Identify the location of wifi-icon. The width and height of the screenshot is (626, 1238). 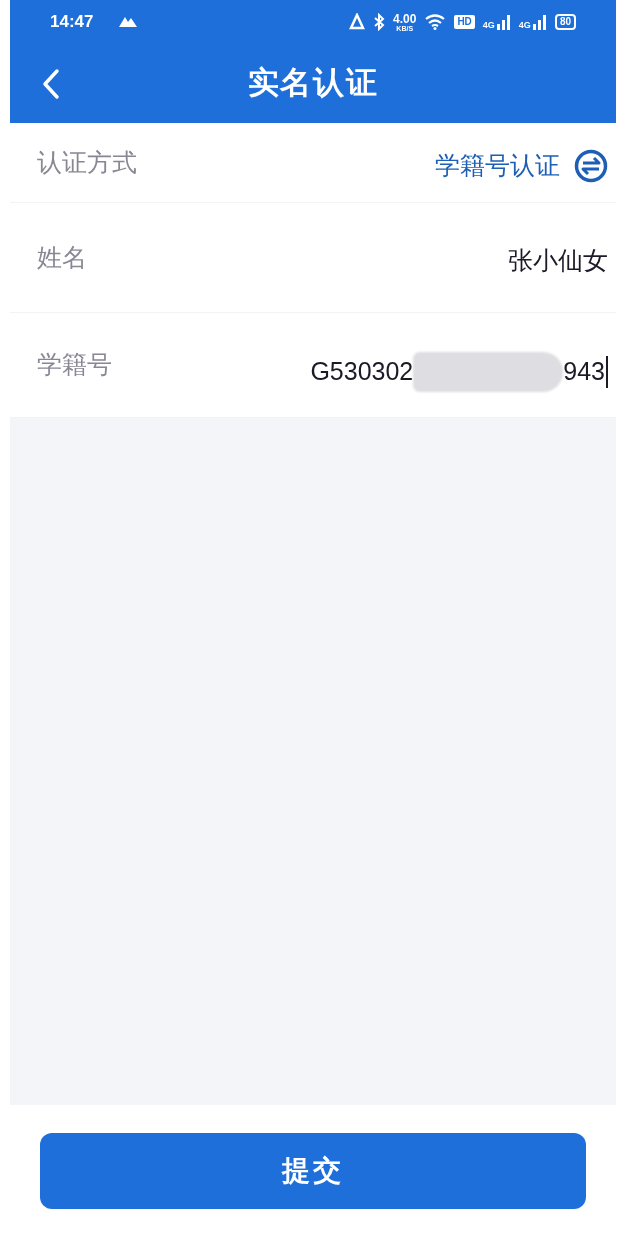
(435, 22).